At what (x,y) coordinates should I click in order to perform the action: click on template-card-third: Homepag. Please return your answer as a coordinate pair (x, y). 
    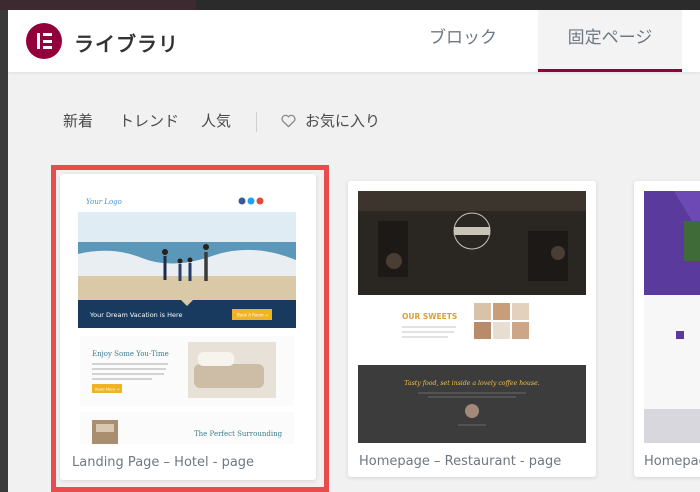
    Looking at the image, I should click on (667, 329).